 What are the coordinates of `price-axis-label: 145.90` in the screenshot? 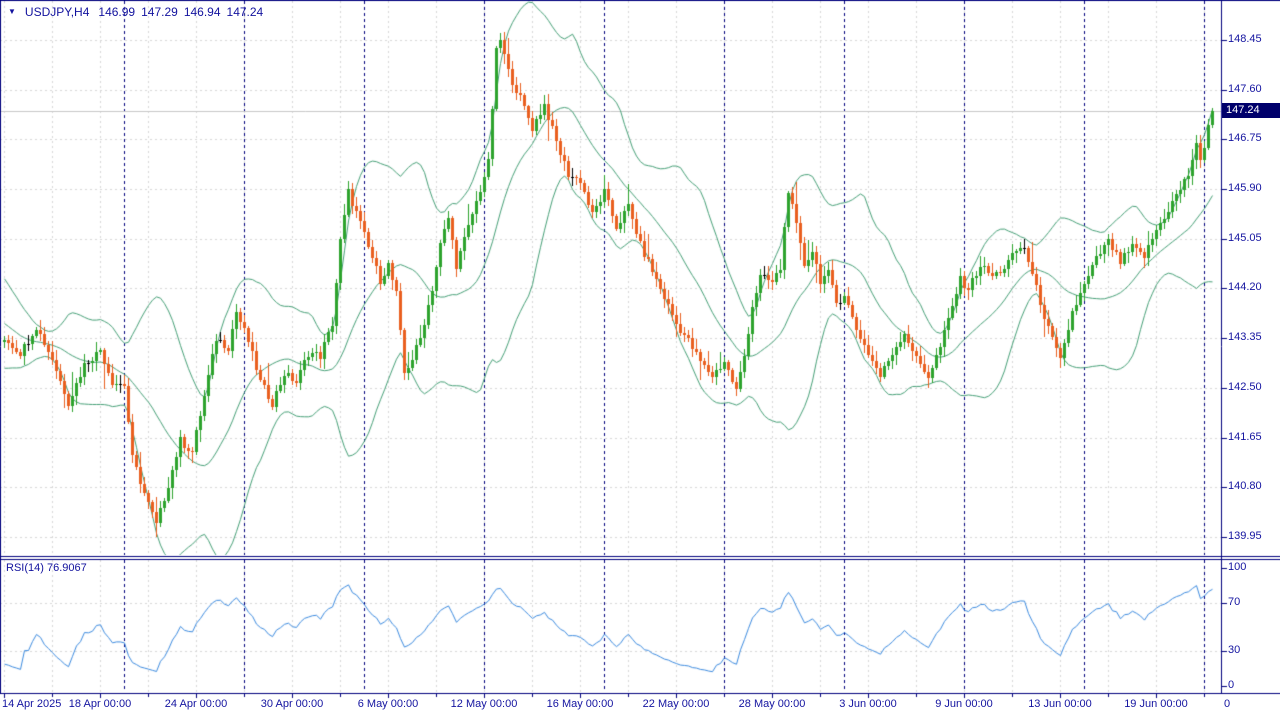 It's located at (1245, 188).